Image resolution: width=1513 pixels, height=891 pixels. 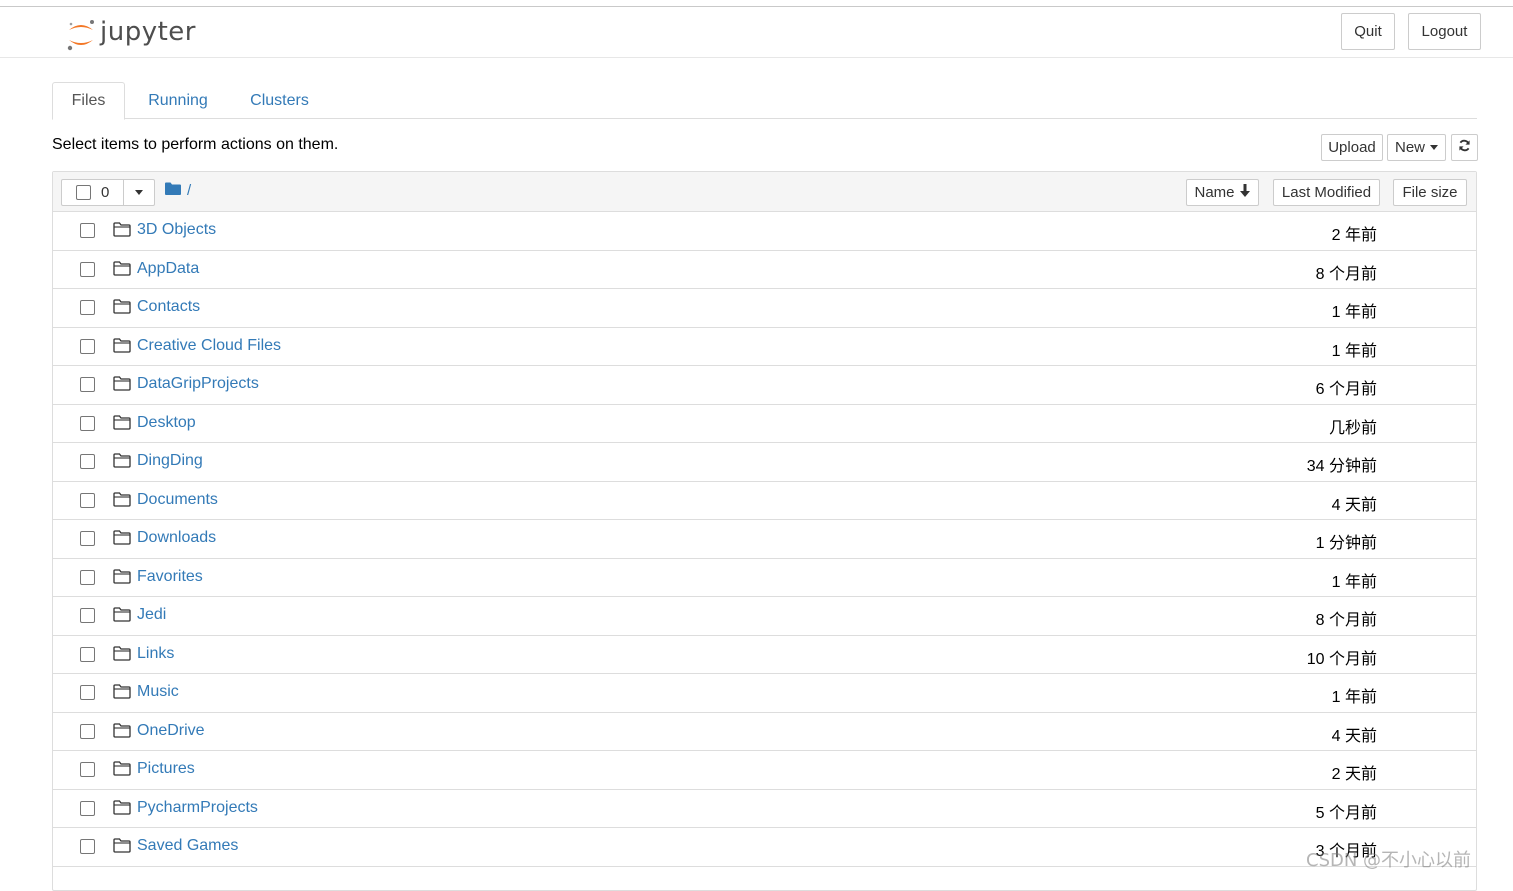 I want to click on item-last-modified: 34 分钟前, so click(x=1341, y=466).